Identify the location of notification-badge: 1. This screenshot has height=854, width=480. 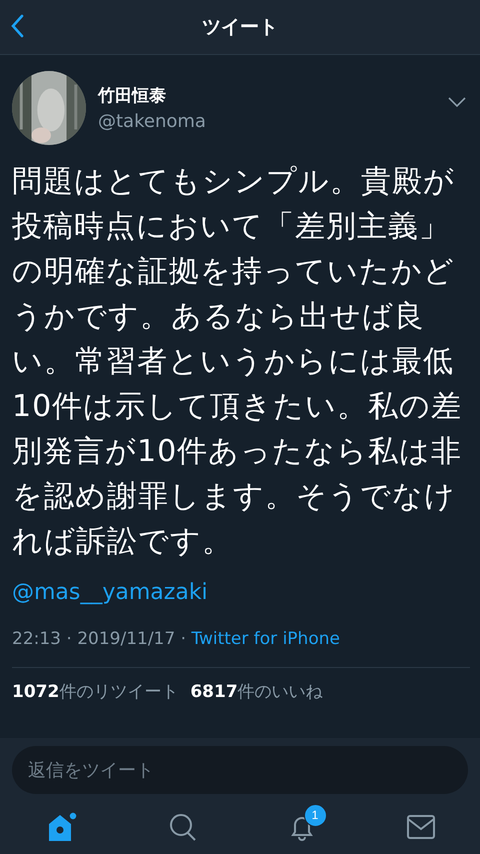
(315, 815).